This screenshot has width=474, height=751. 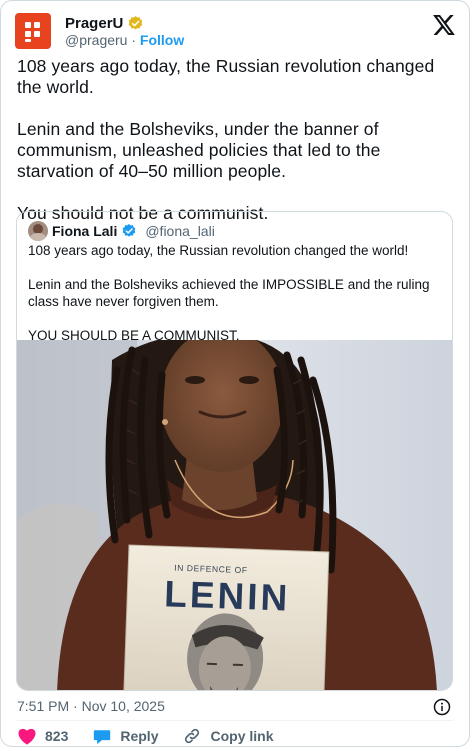 I want to click on info-icon, so click(x=442, y=707).